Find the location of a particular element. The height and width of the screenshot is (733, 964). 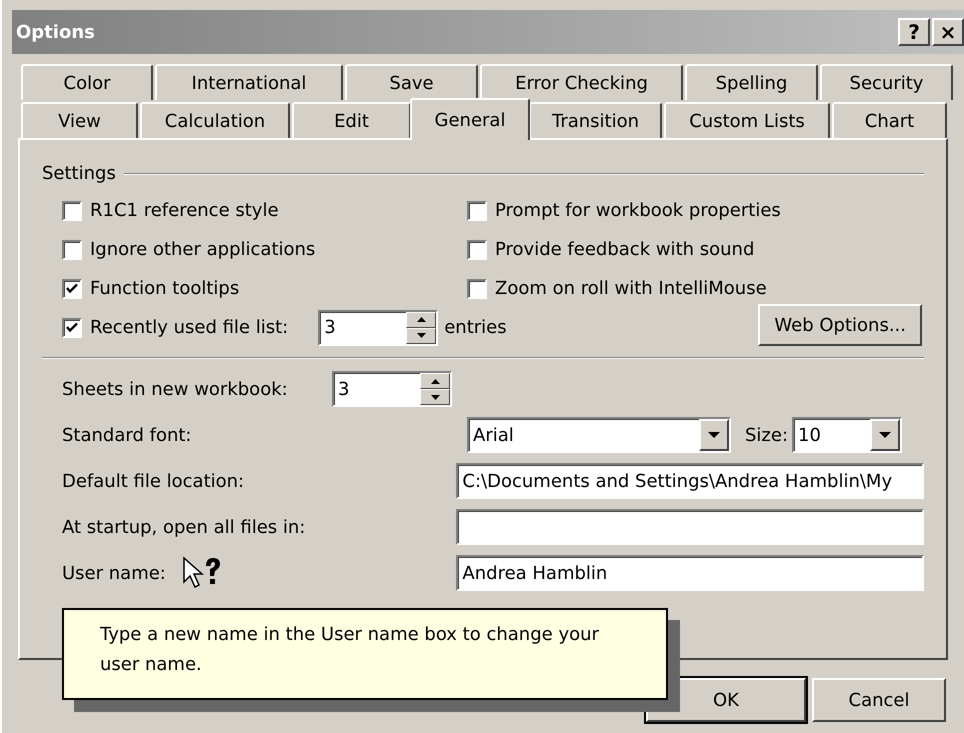

field-value: Andrea Hamblin is located at coordinates (534, 574).